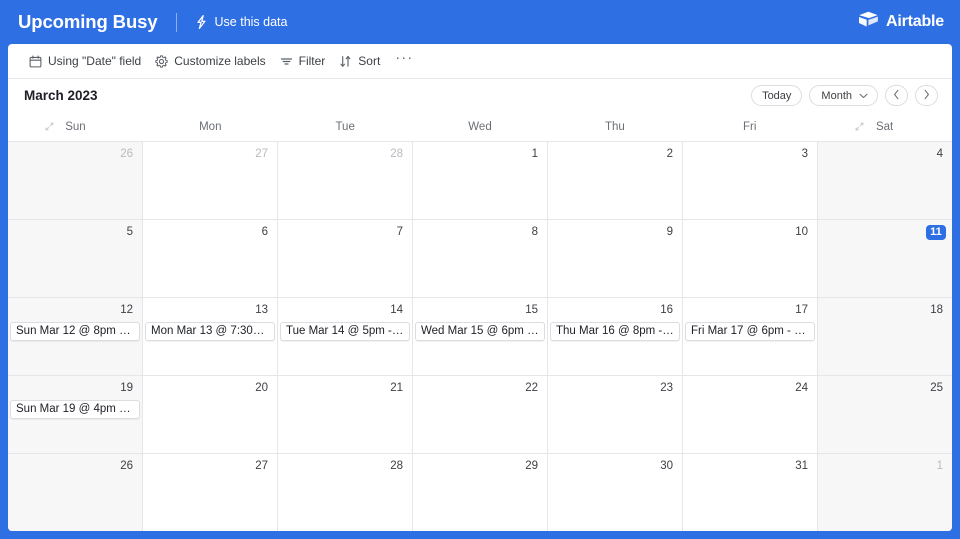 This screenshot has height=539, width=960. Describe the element at coordinates (884, 126) in the screenshot. I see `weekday-label: Sat` at that location.